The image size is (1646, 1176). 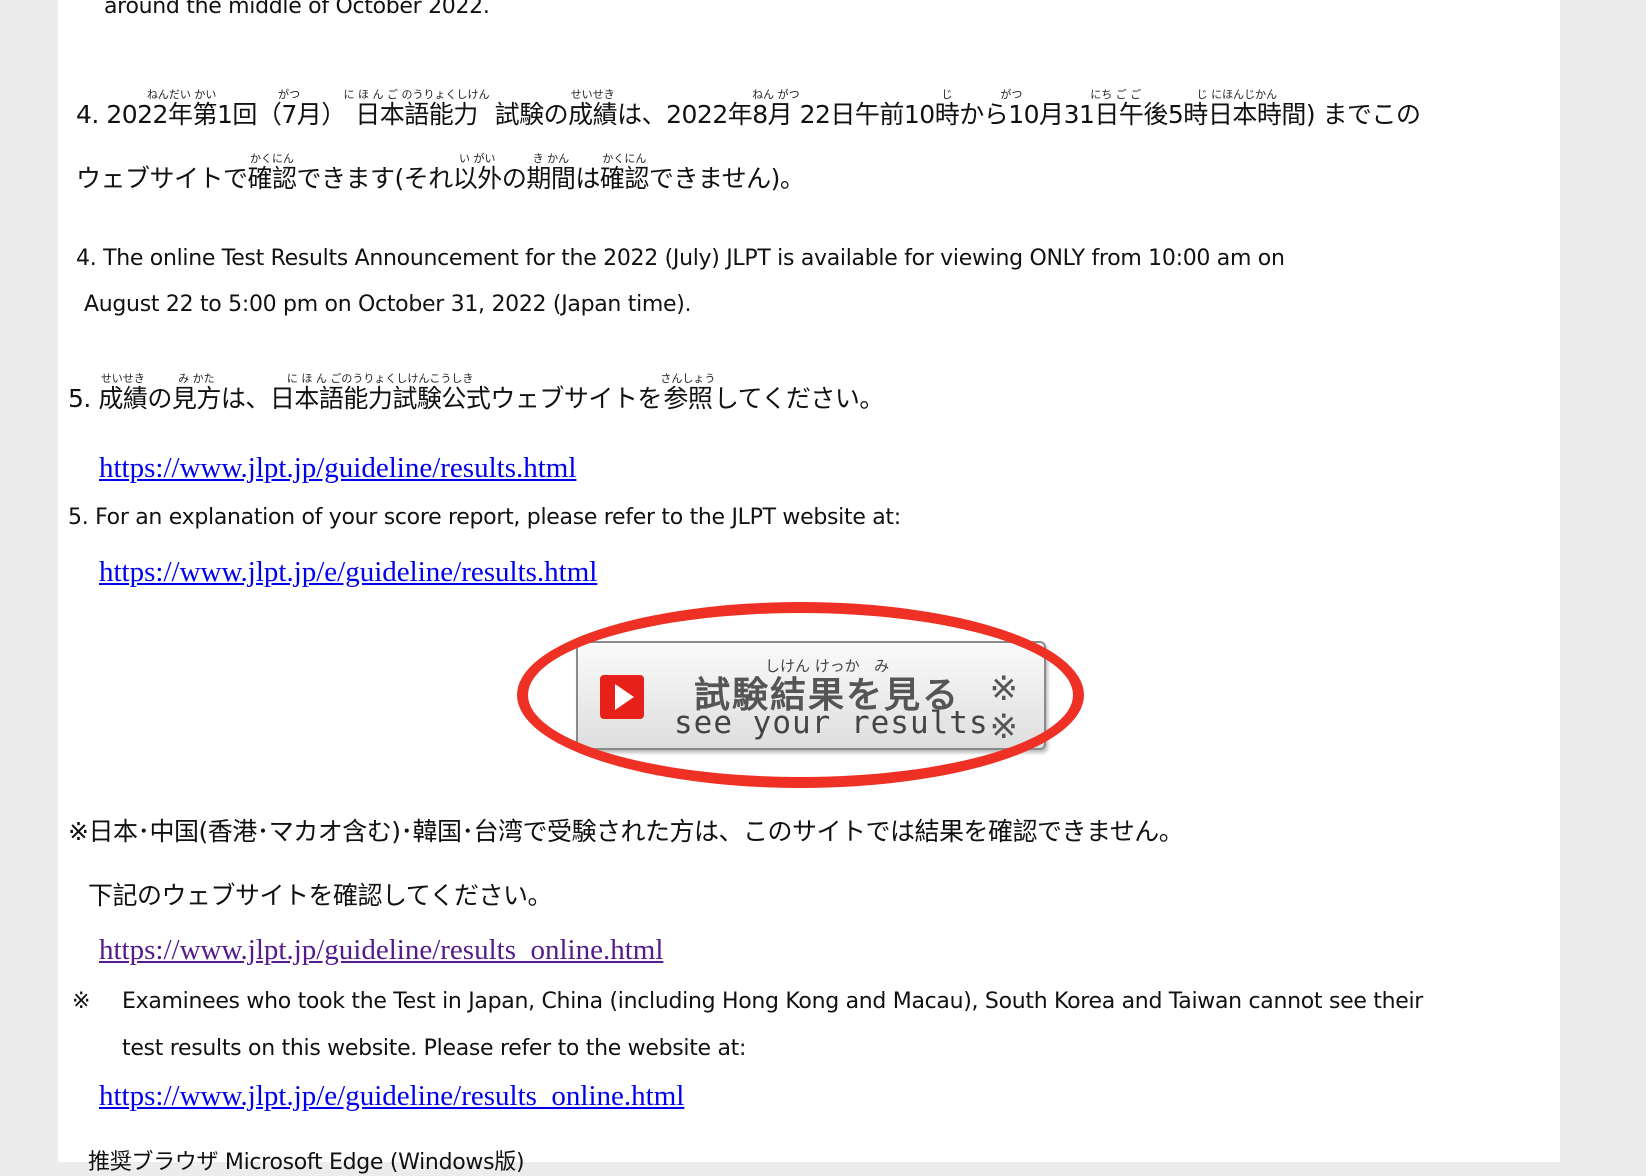 I want to click on intro-tail-text: around the middle of October 2022., so click(x=297, y=9).